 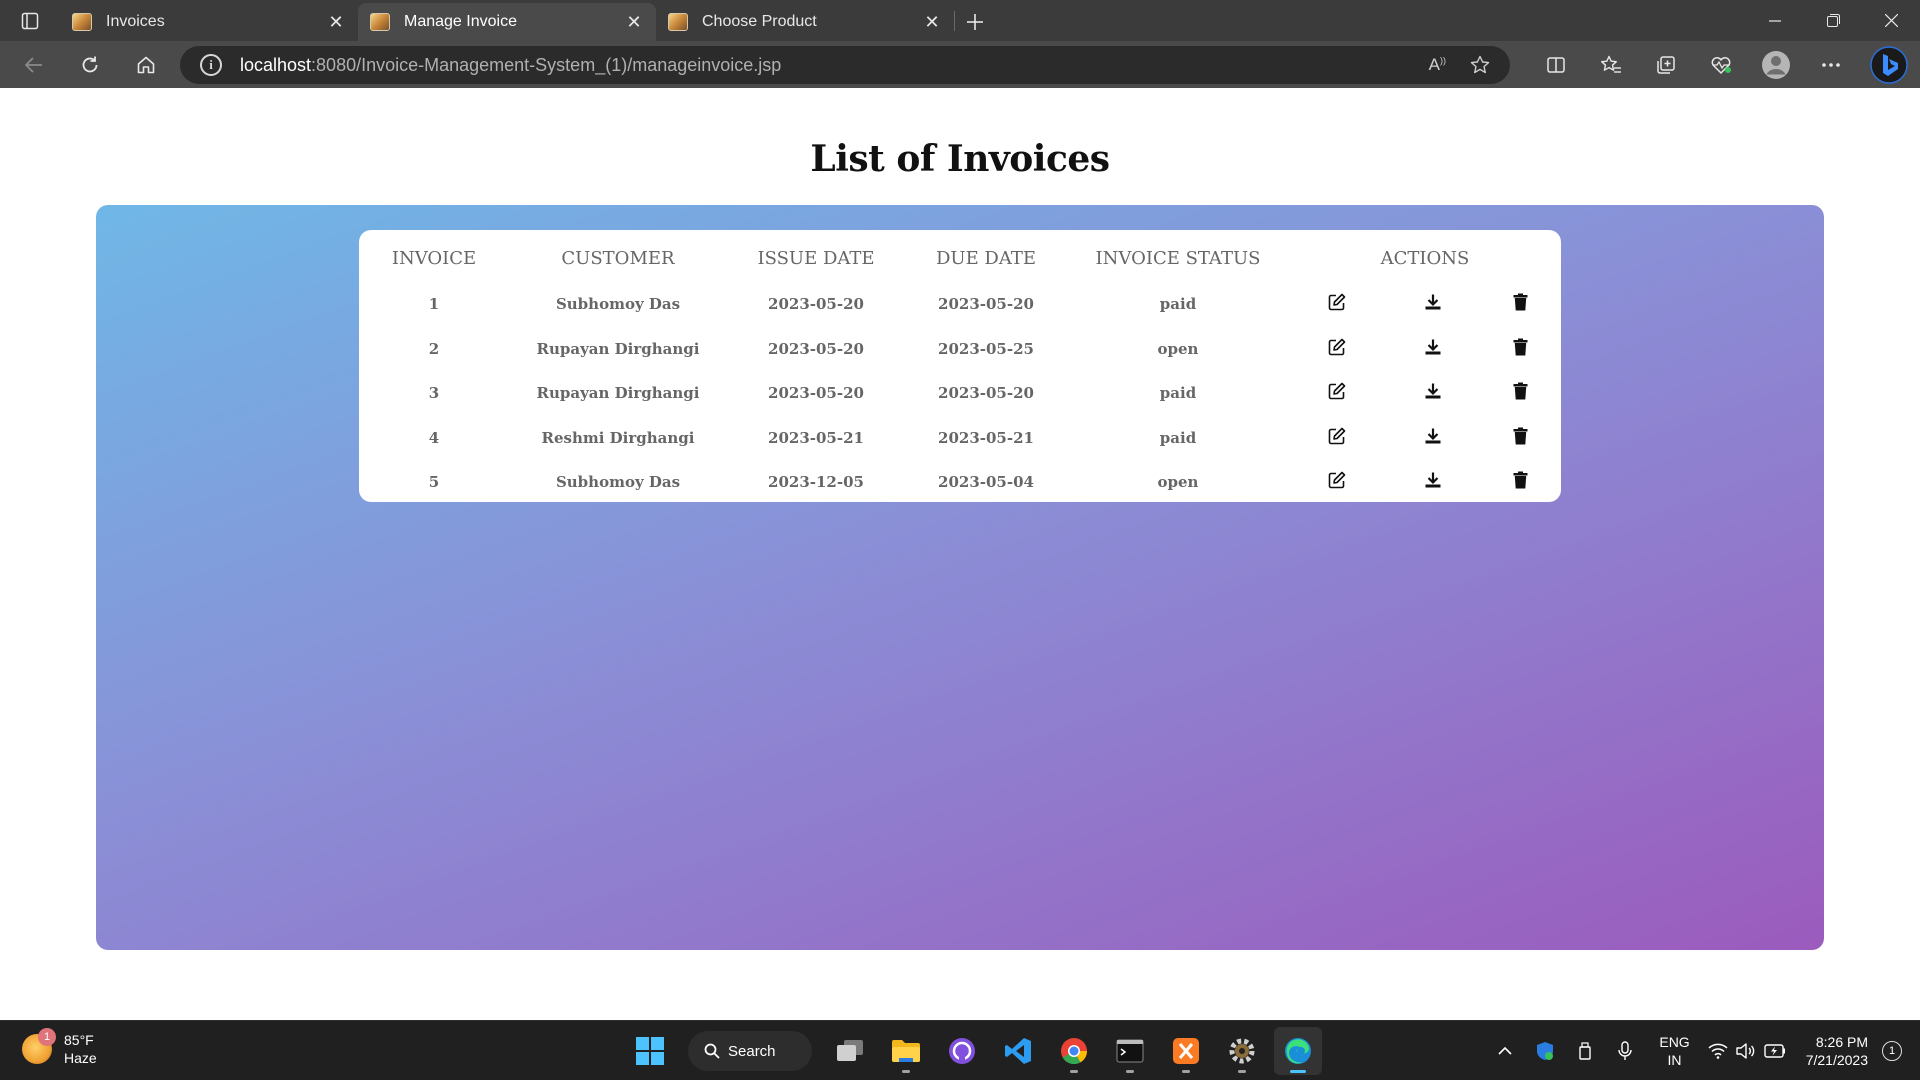 I want to click on copilot-button, so click(x=1889, y=64).